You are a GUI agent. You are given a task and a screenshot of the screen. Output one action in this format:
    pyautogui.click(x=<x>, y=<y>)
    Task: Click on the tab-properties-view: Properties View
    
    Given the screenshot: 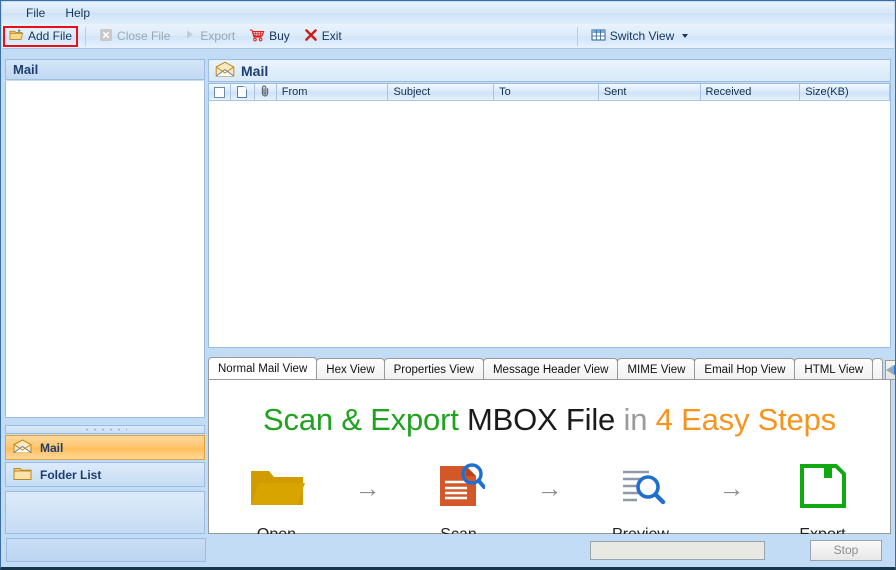 What is the action you would take?
    pyautogui.click(x=433, y=369)
    